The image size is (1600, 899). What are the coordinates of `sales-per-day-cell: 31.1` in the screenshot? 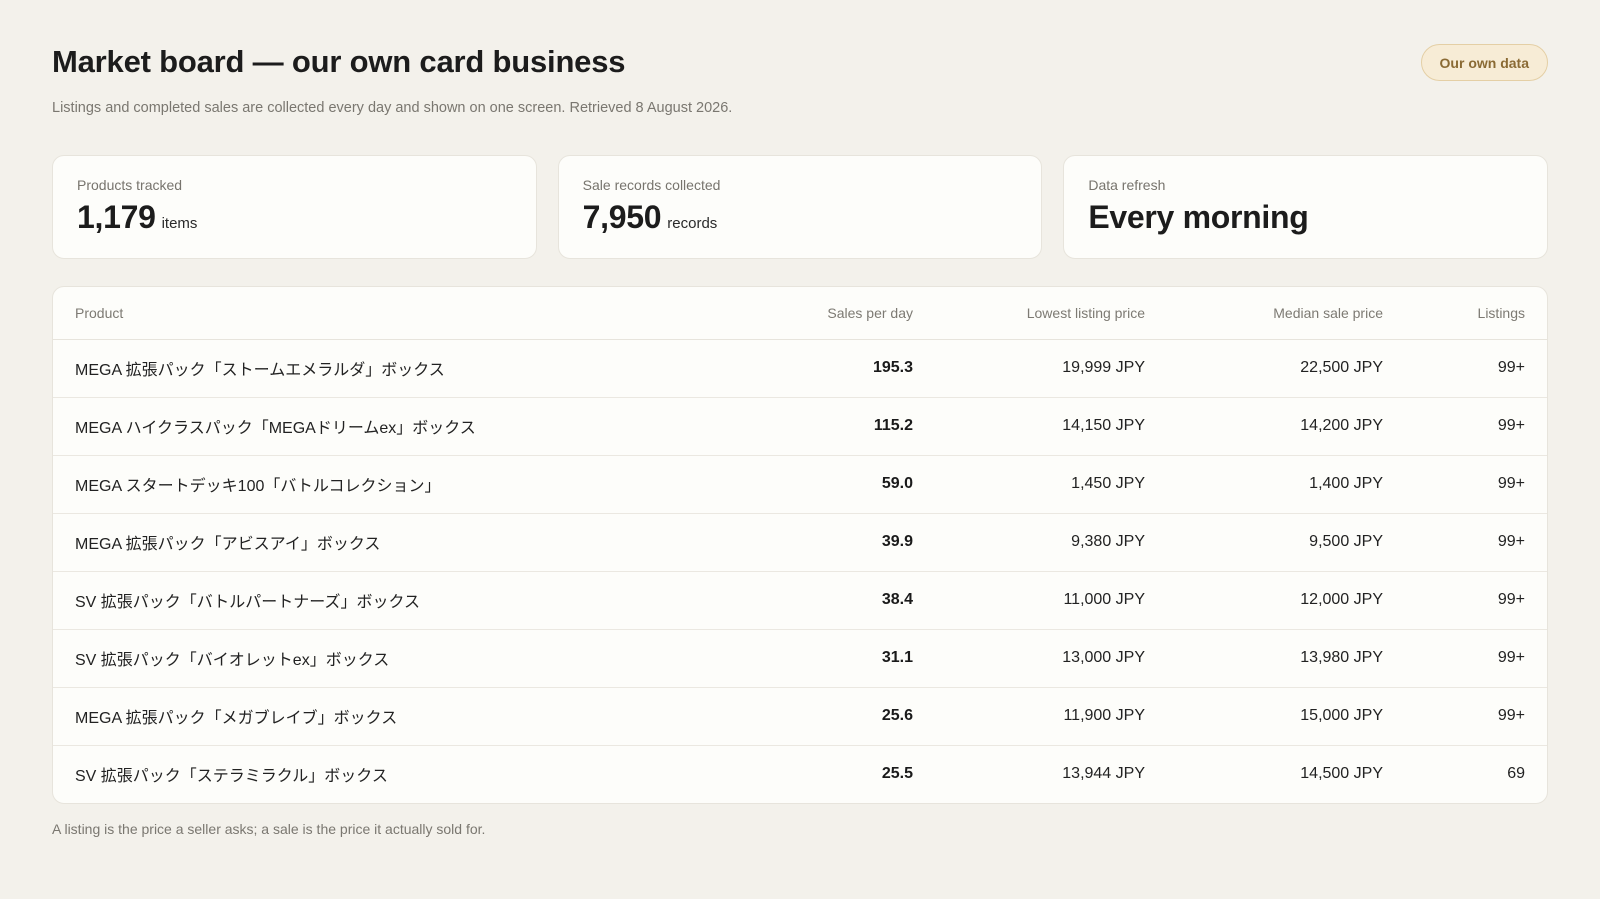 It's located at (843, 658).